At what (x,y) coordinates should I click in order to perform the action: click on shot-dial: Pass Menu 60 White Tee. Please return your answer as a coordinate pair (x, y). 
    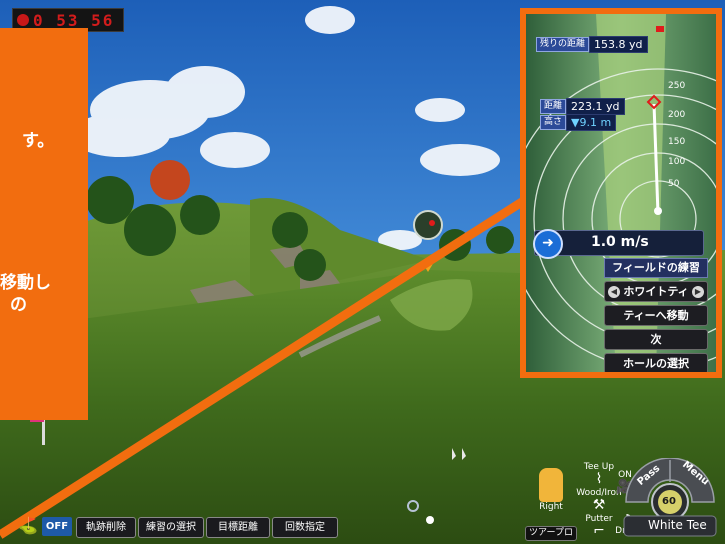
    Looking at the image, I should click on (670, 497).